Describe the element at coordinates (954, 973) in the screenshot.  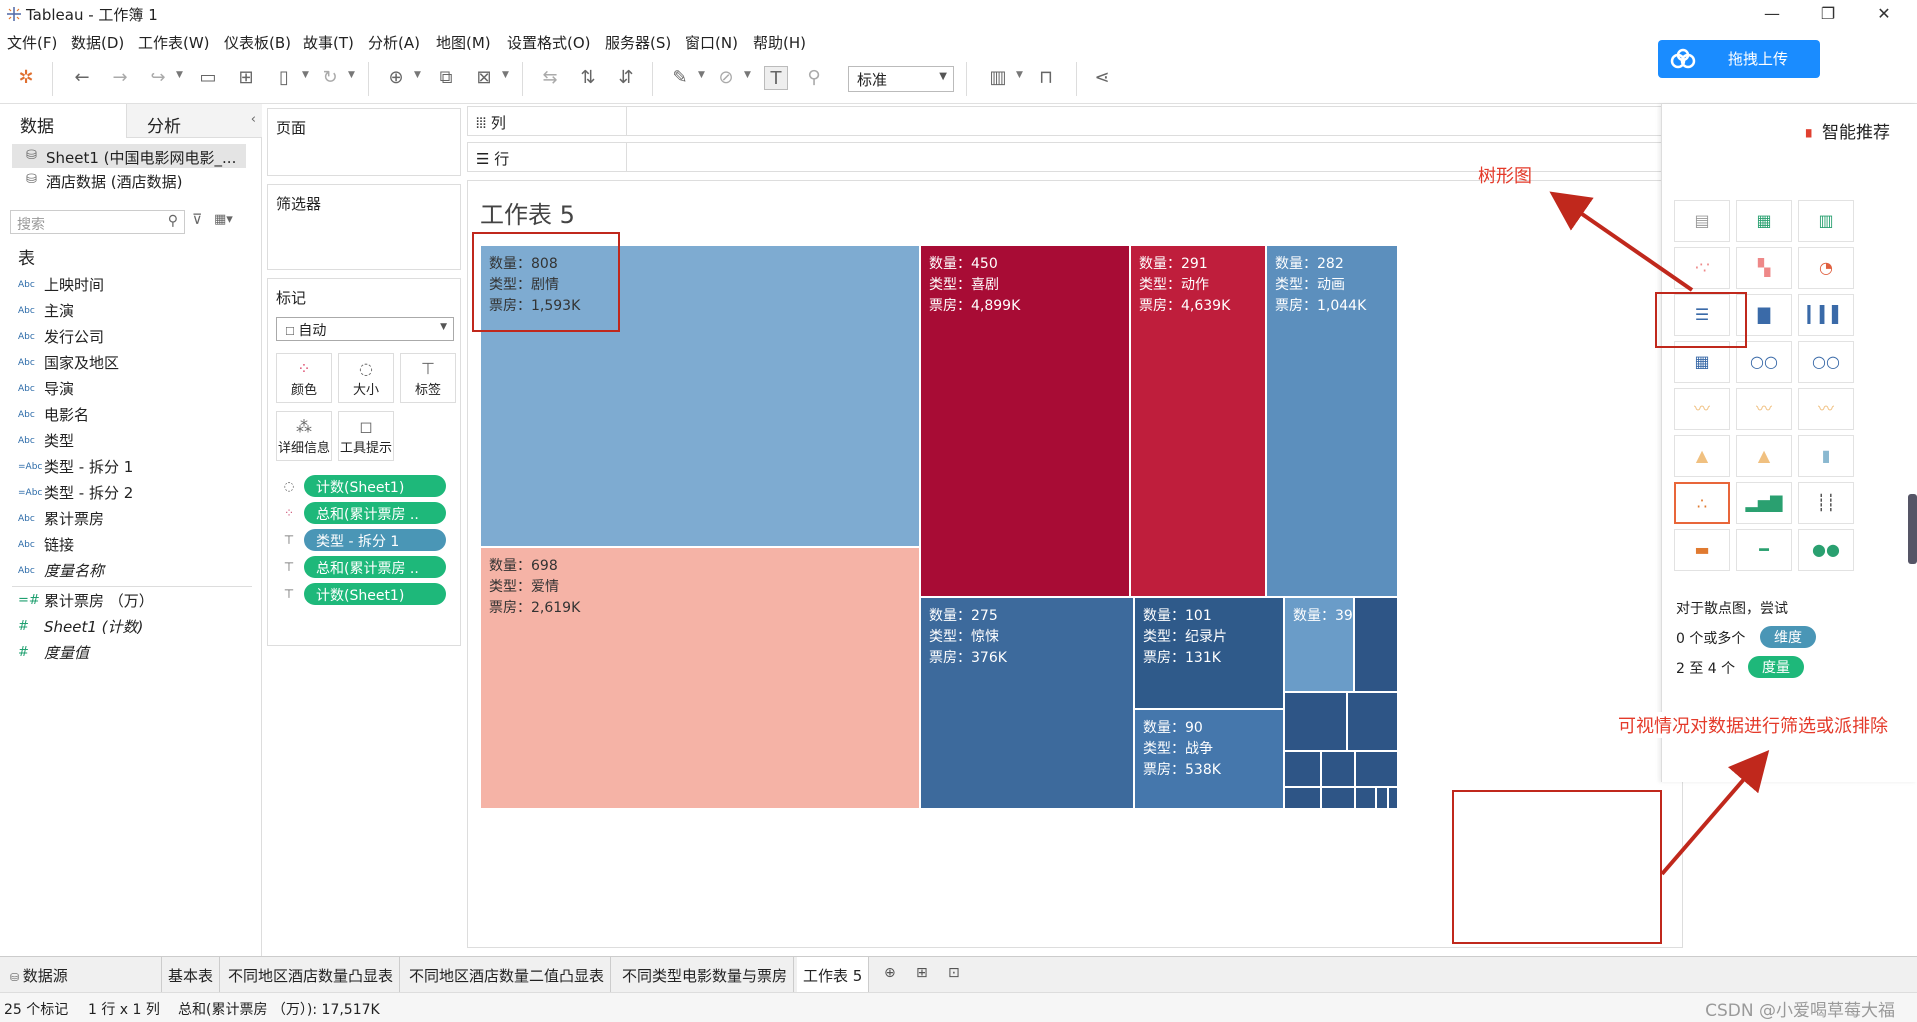
I see `new-story-icon: ⊡` at that location.